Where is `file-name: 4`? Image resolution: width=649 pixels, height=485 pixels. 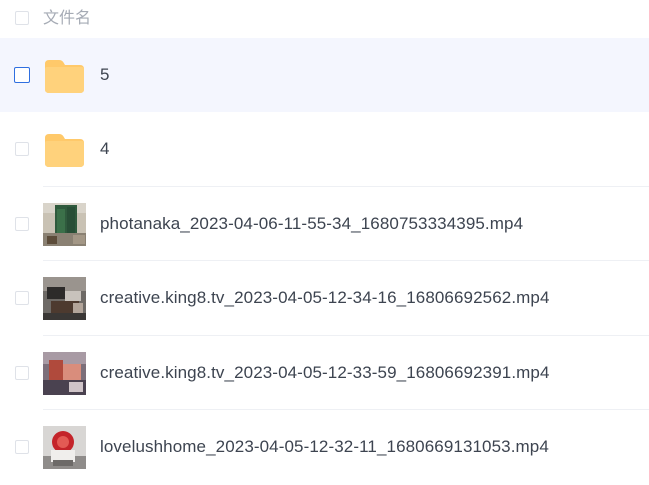 file-name: 4 is located at coordinates (105, 149).